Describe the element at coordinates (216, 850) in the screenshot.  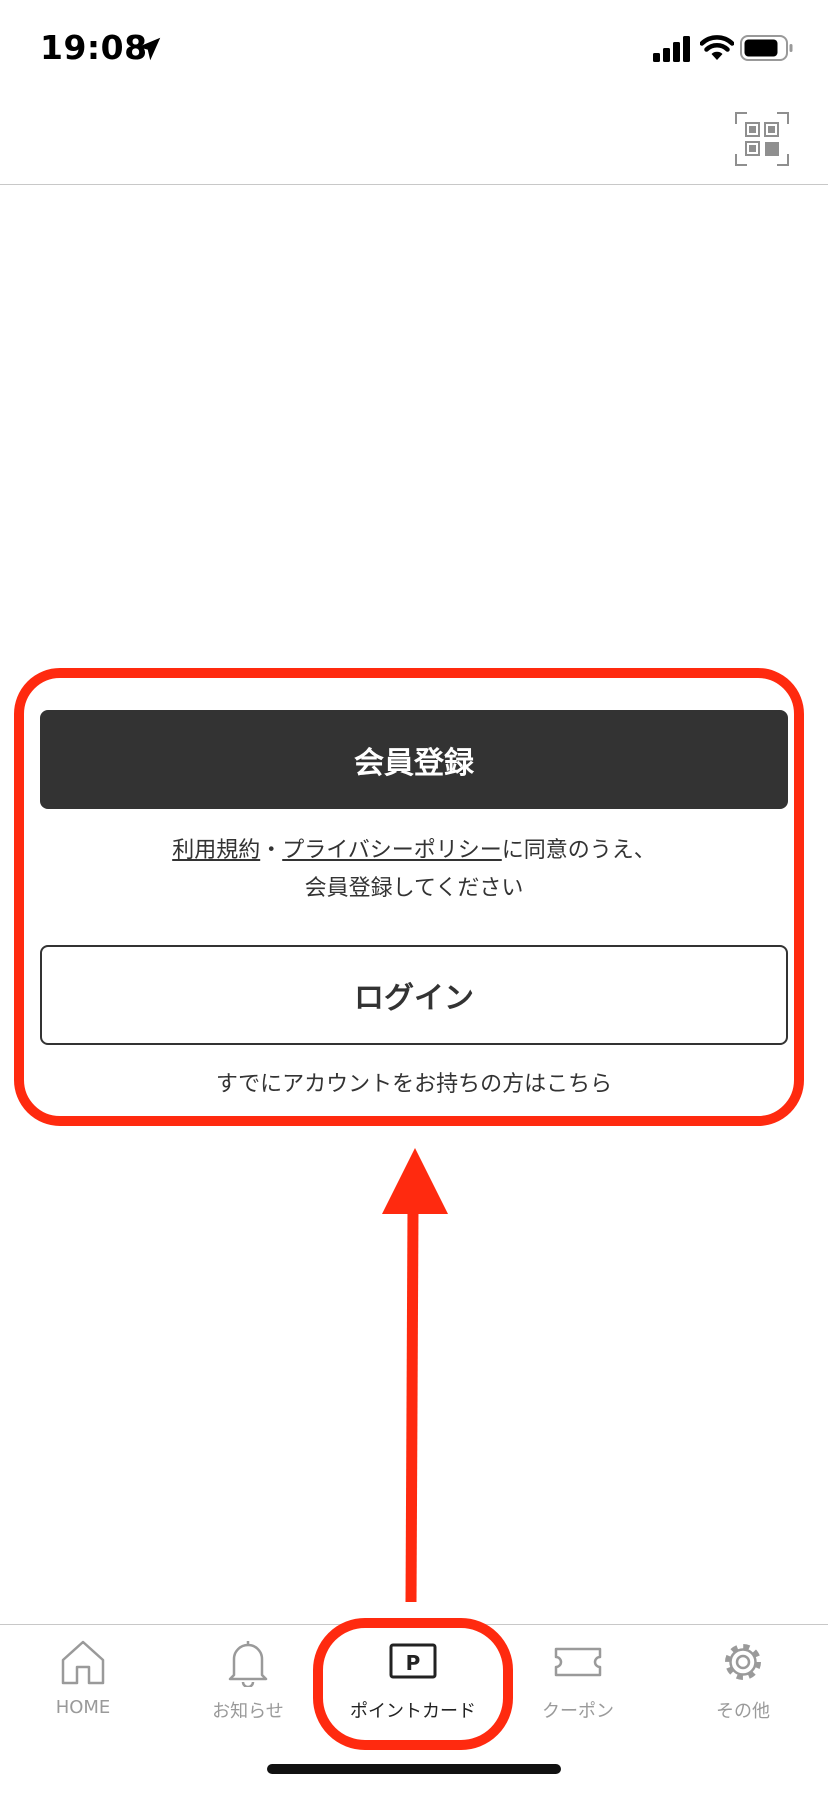
I see `terms-of-use-link: 利用規約` at that location.